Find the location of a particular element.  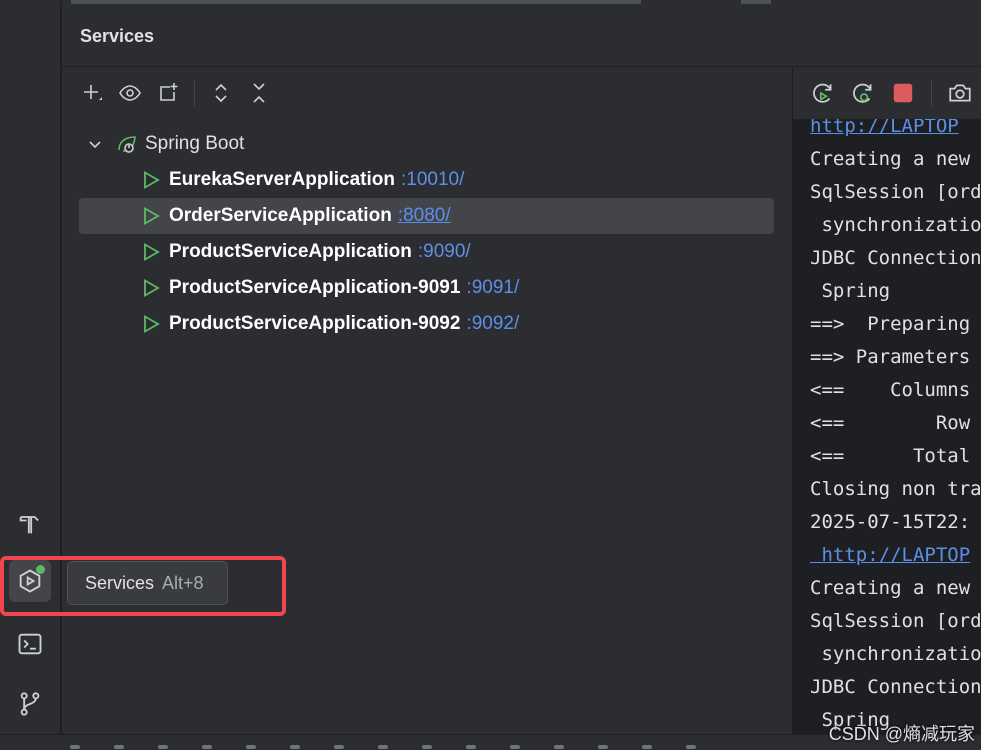

port-link: :9092/ is located at coordinates (492, 324).